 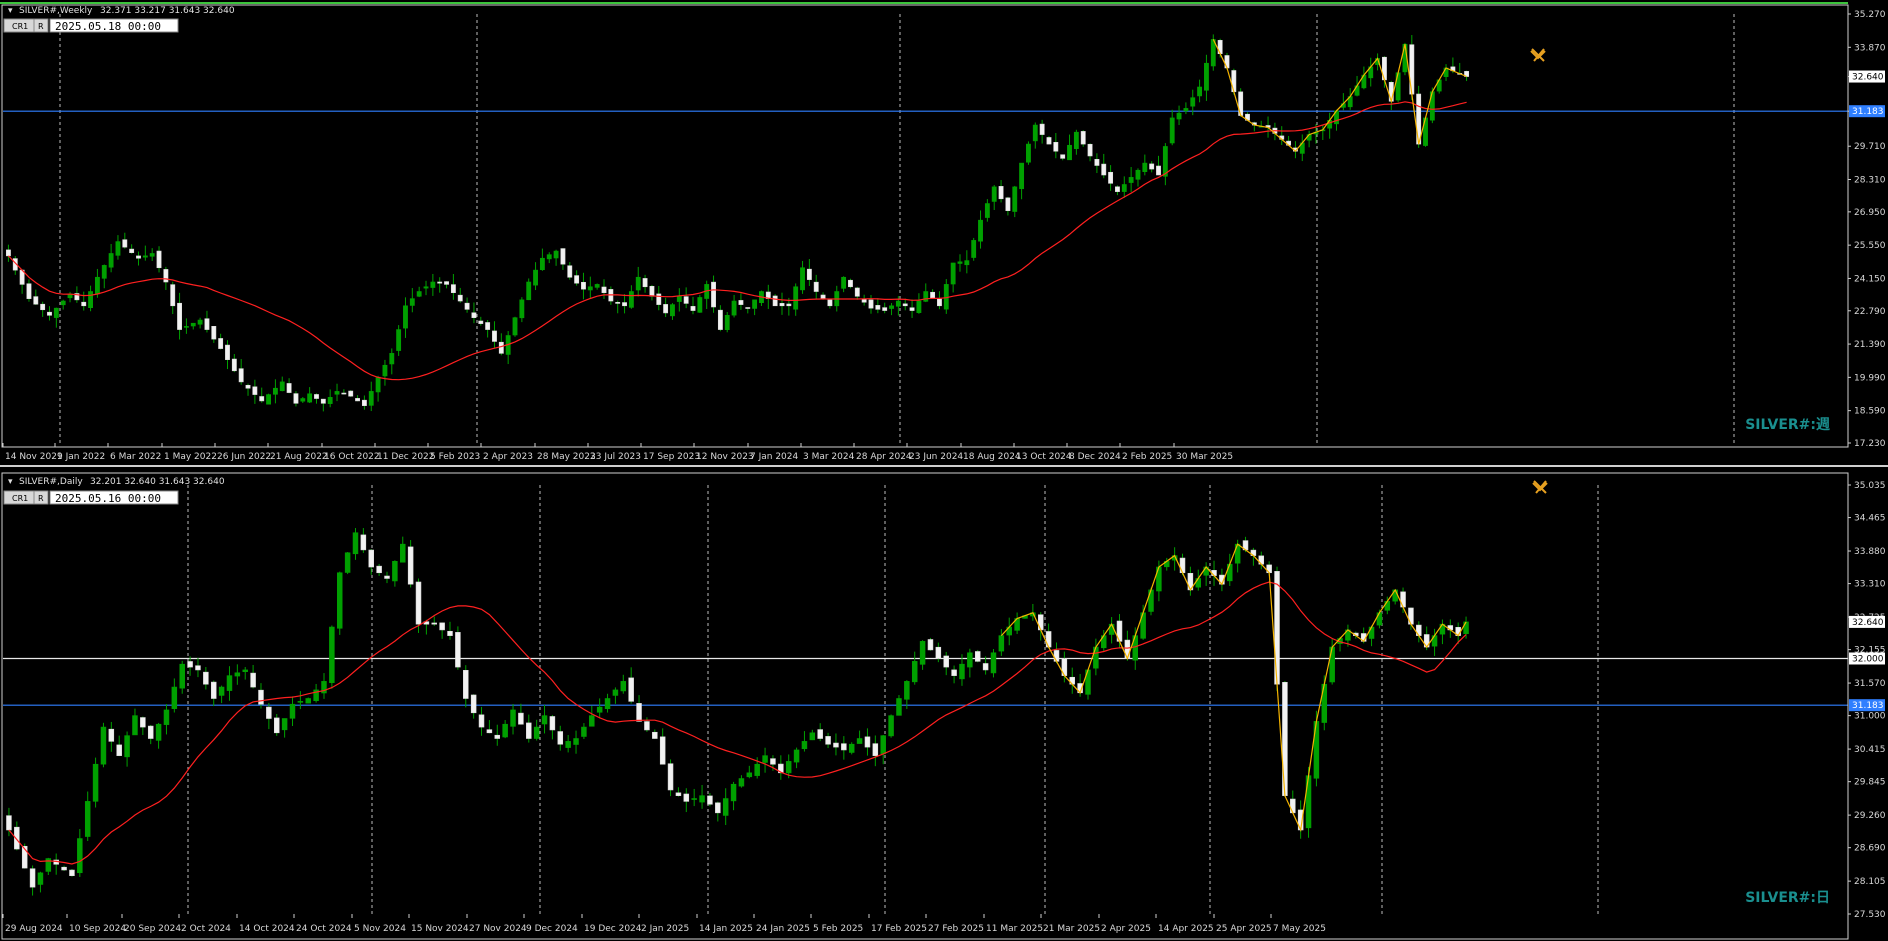 I want to click on weekly-controls: CR1 R 2025.05.18 00:00, so click(x=91, y=25).